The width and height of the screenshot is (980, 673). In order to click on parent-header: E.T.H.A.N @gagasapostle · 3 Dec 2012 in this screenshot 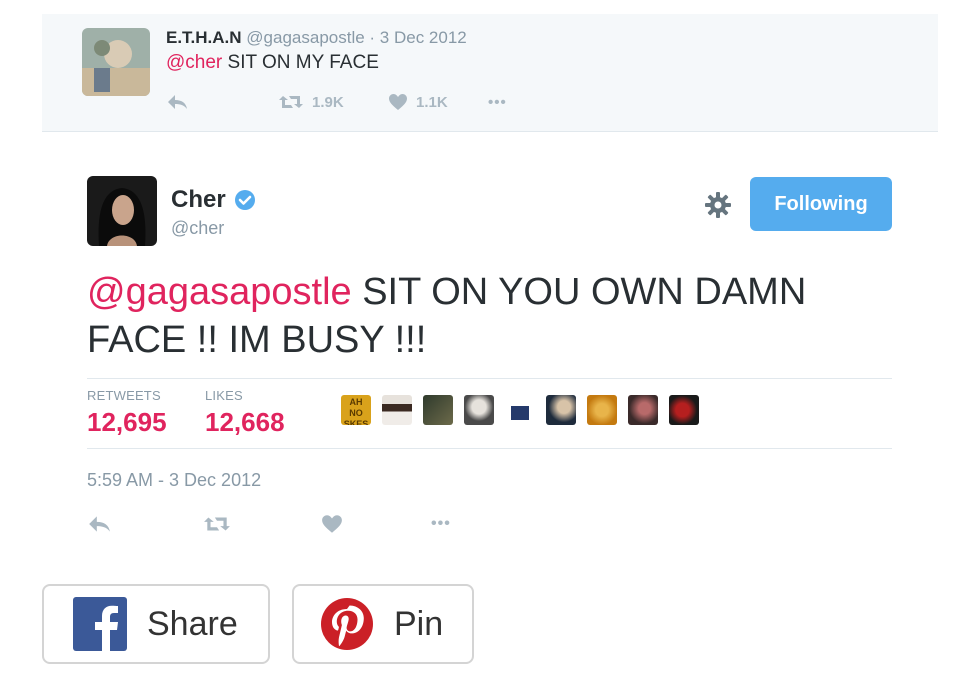, I will do `click(316, 38)`.